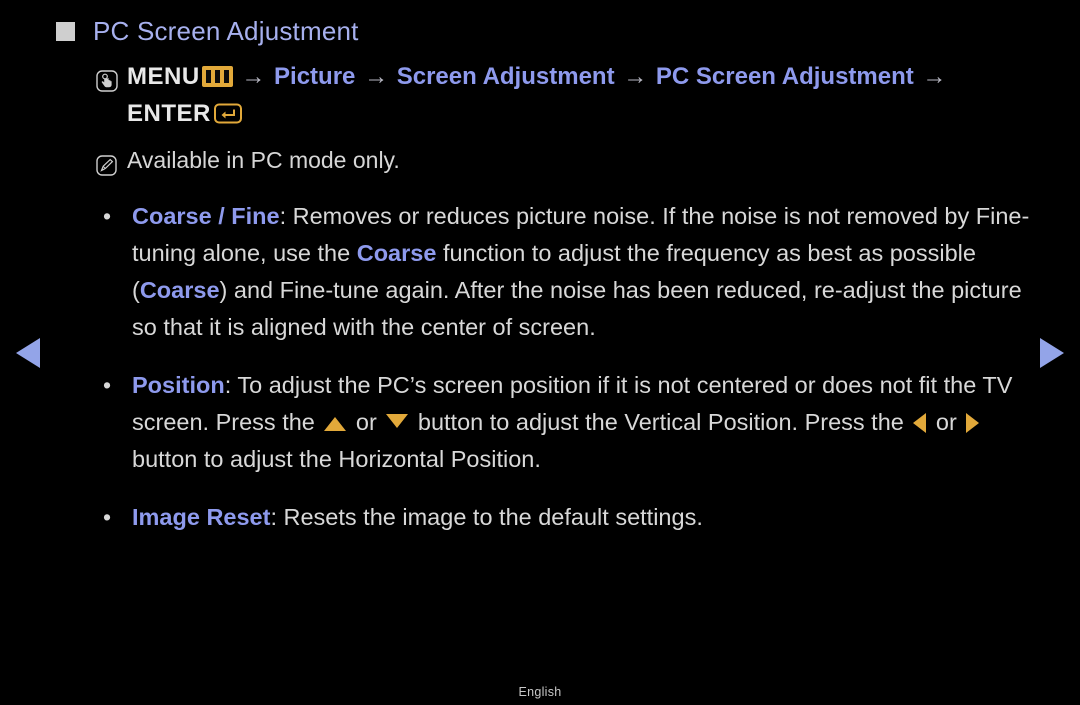 This screenshot has height=705, width=1080. Describe the element at coordinates (946, 422) in the screenshot. I see `bullet-1-text-4: or` at that location.